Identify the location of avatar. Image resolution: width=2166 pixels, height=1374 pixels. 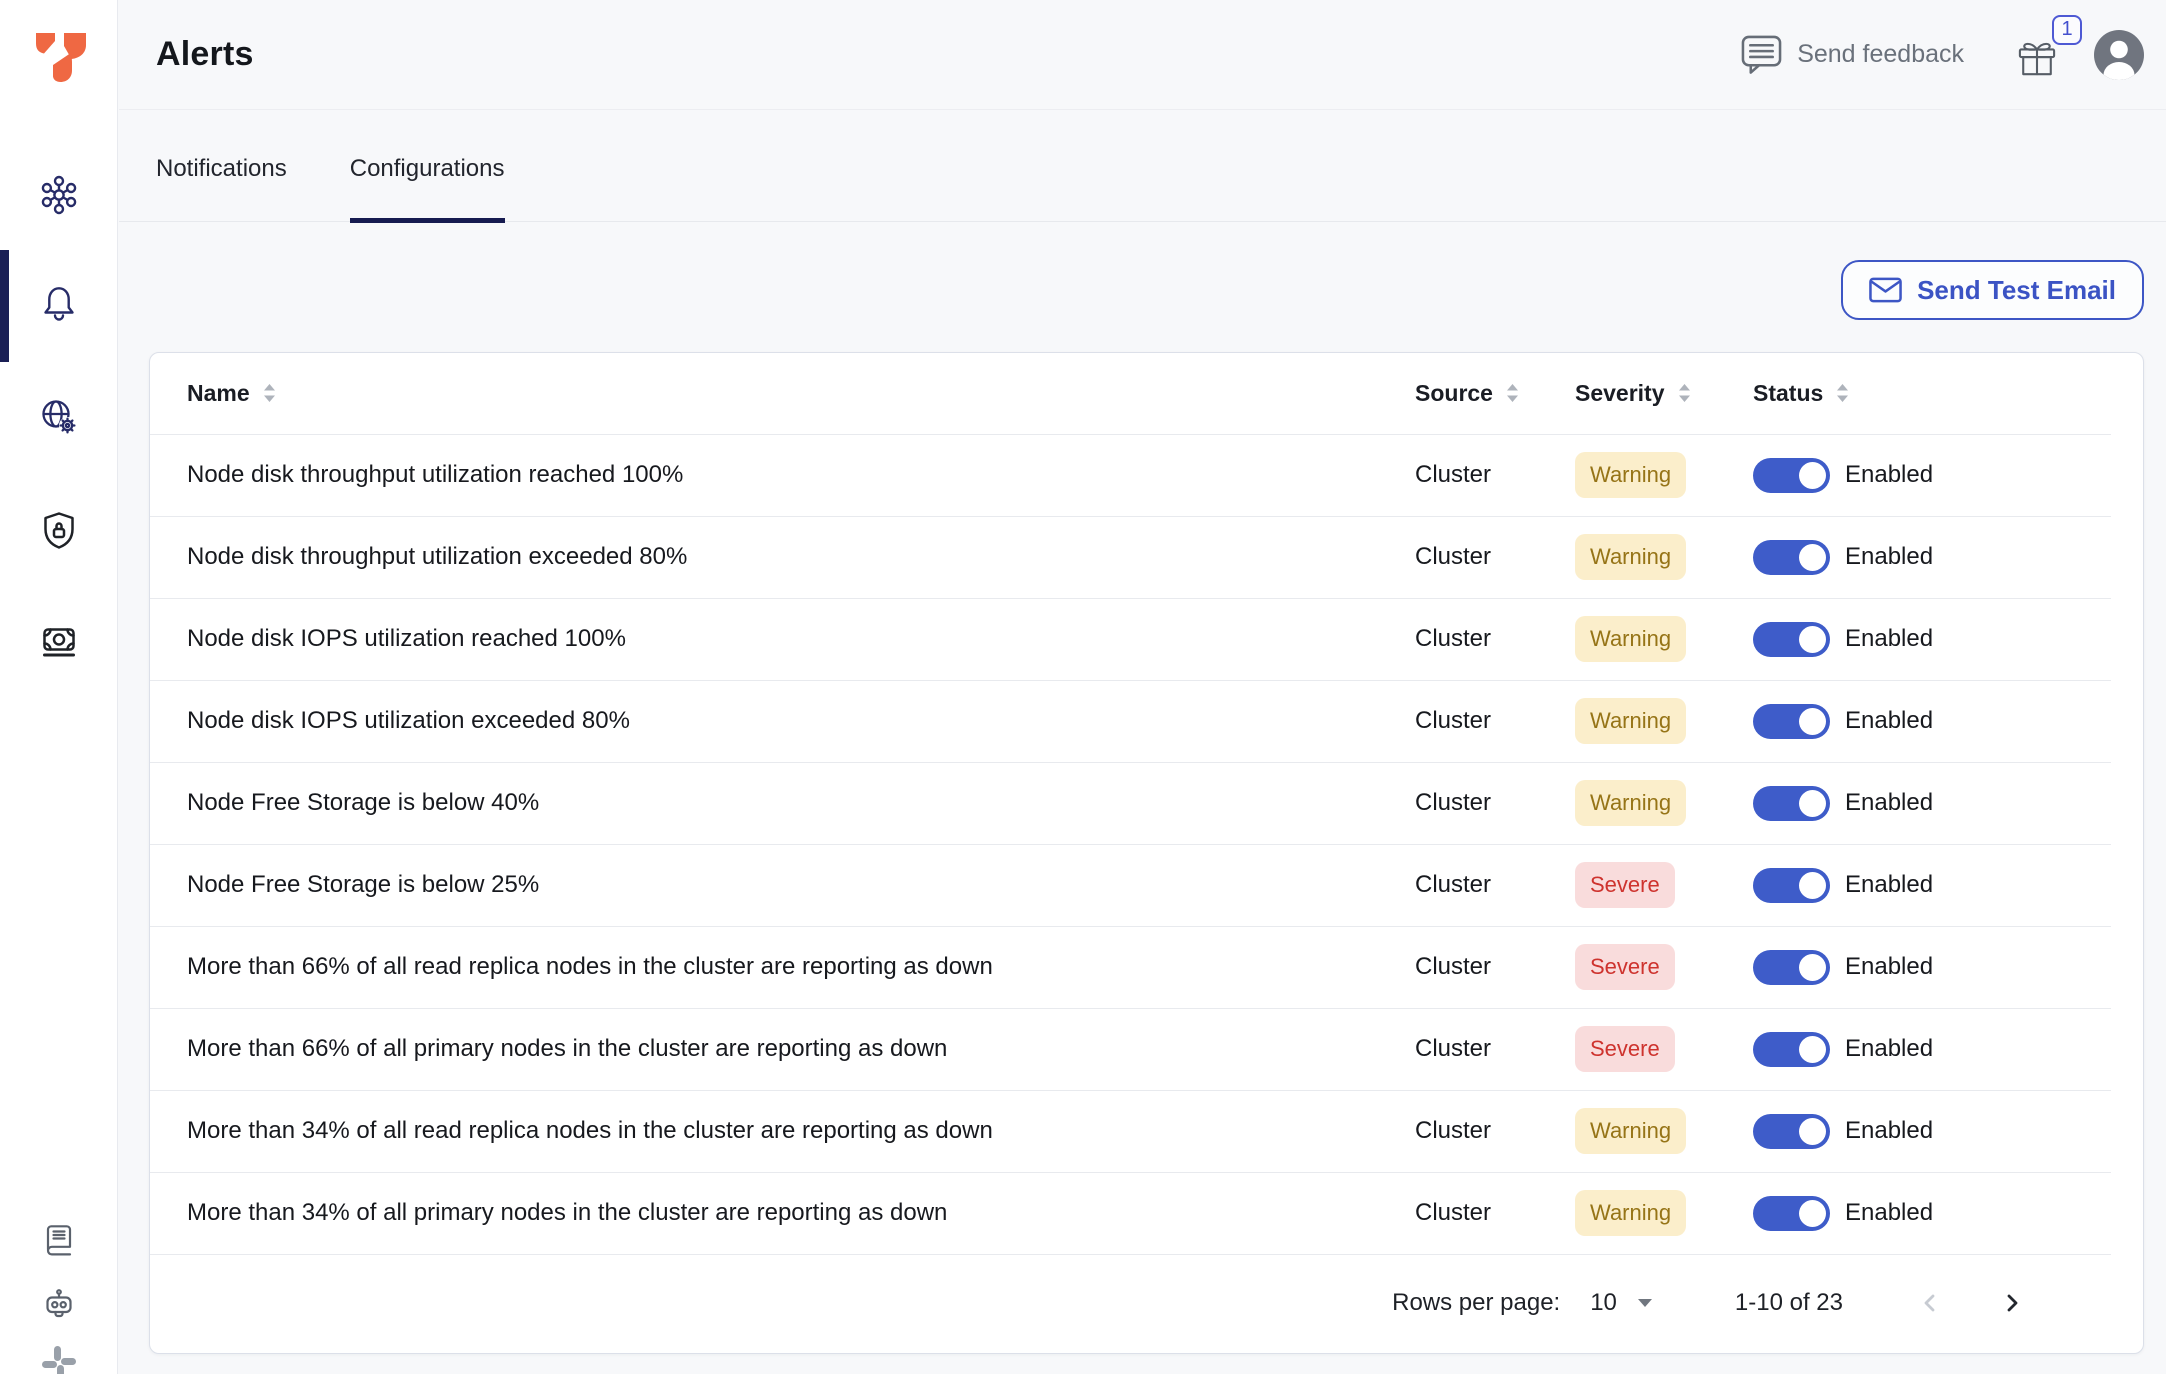
(2119, 54).